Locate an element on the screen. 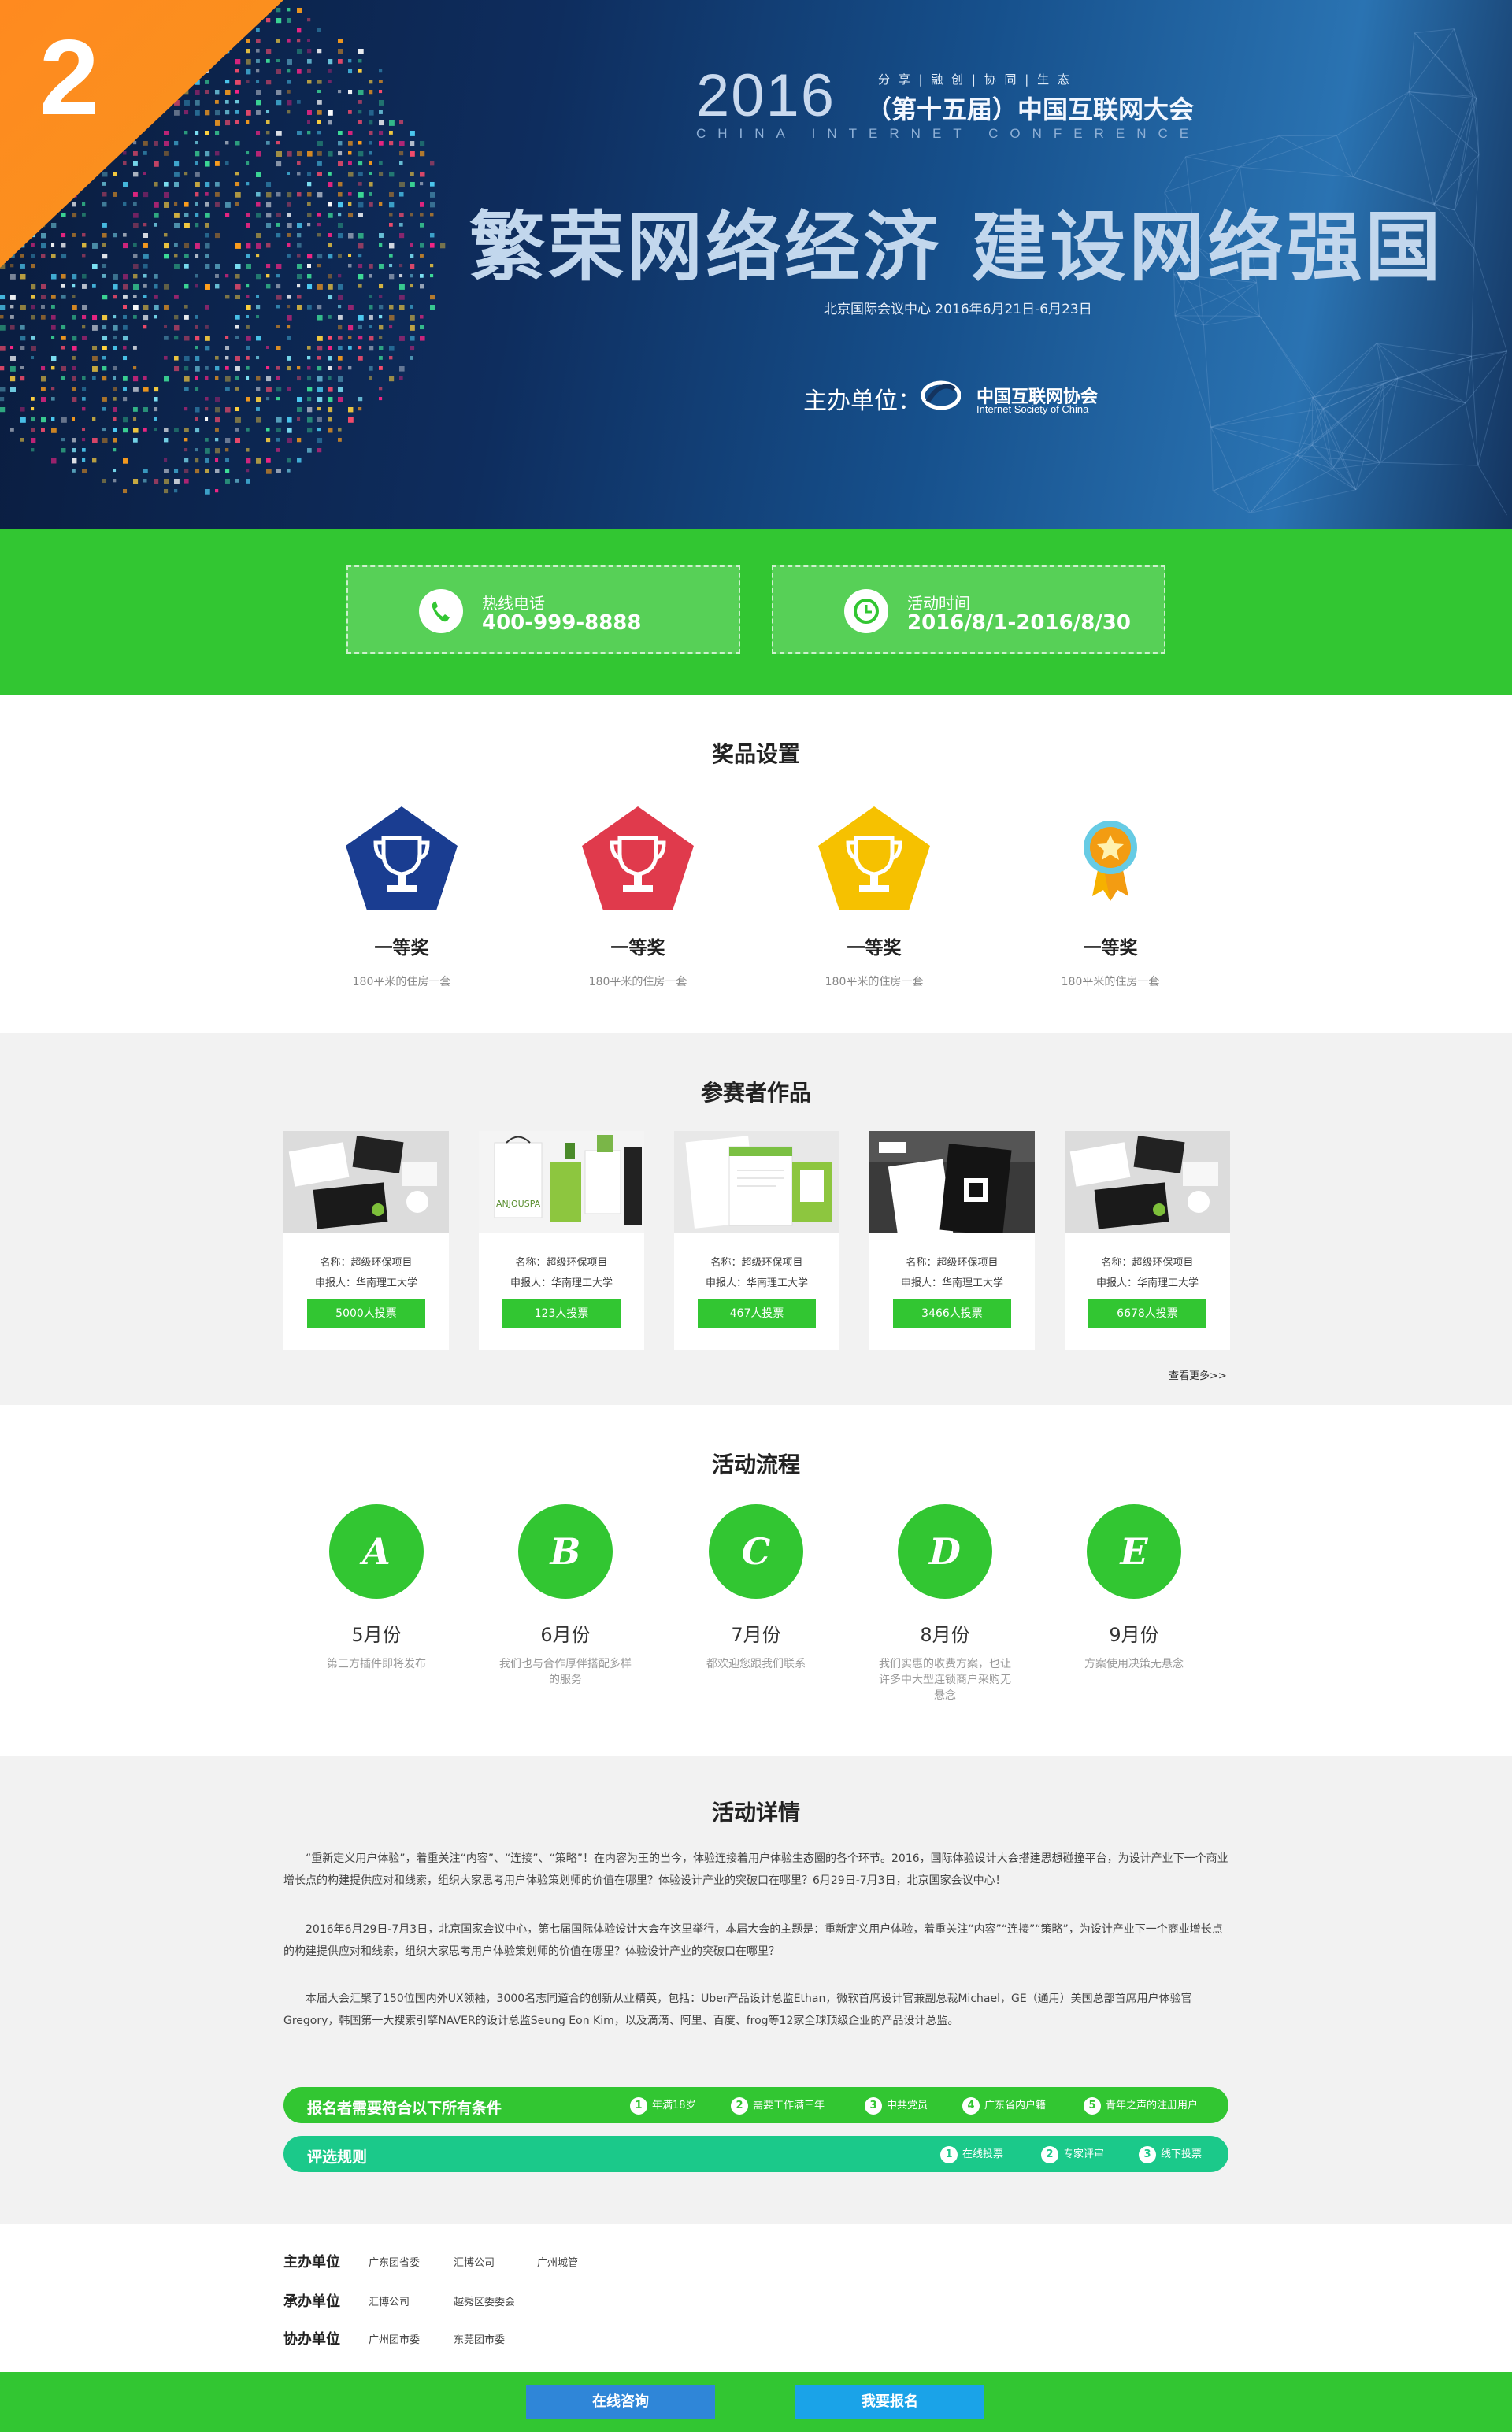  work-card: 名称：超级环保项目 申报人：华南理工大学 6678人投票 is located at coordinates (1147, 1240).